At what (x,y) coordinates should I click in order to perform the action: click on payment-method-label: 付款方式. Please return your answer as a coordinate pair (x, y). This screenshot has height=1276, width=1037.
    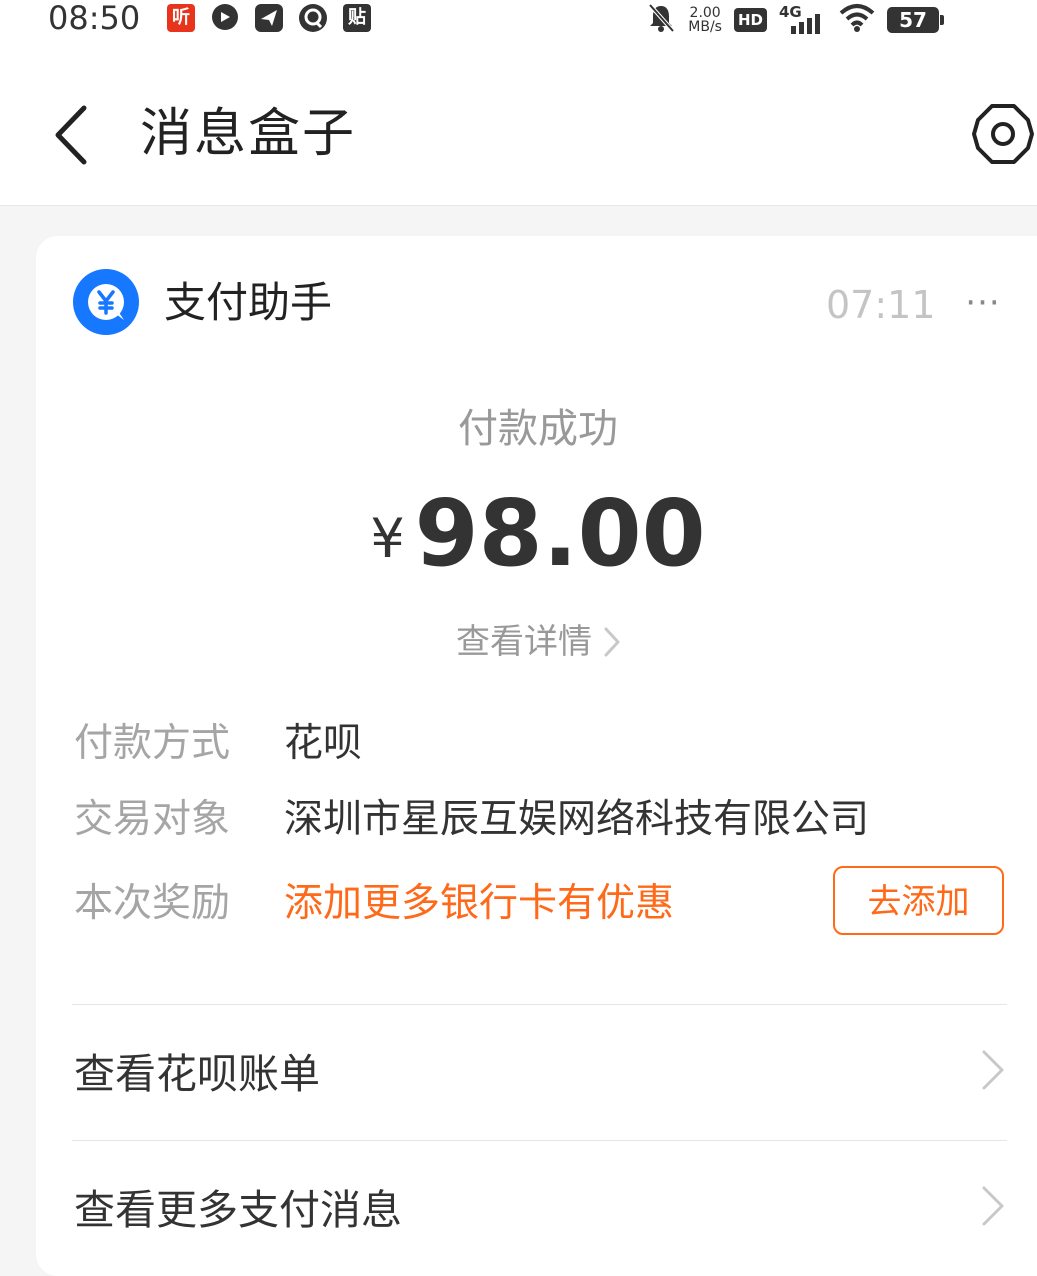
    Looking at the image, I should click on (152, 743).